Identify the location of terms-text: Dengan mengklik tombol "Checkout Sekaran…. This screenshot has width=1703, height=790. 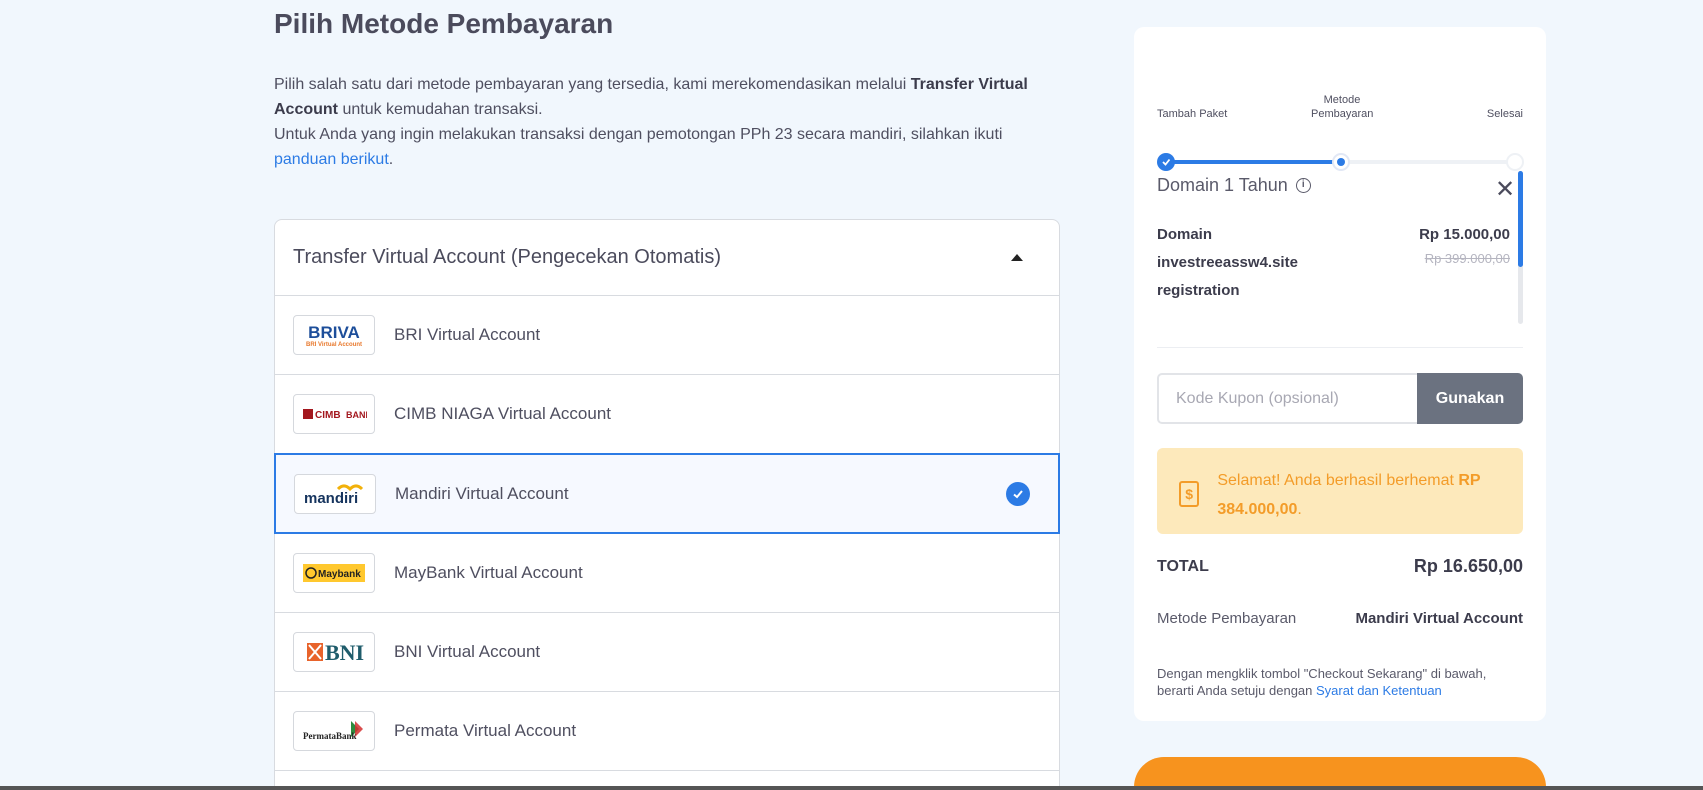
(1340, 682).